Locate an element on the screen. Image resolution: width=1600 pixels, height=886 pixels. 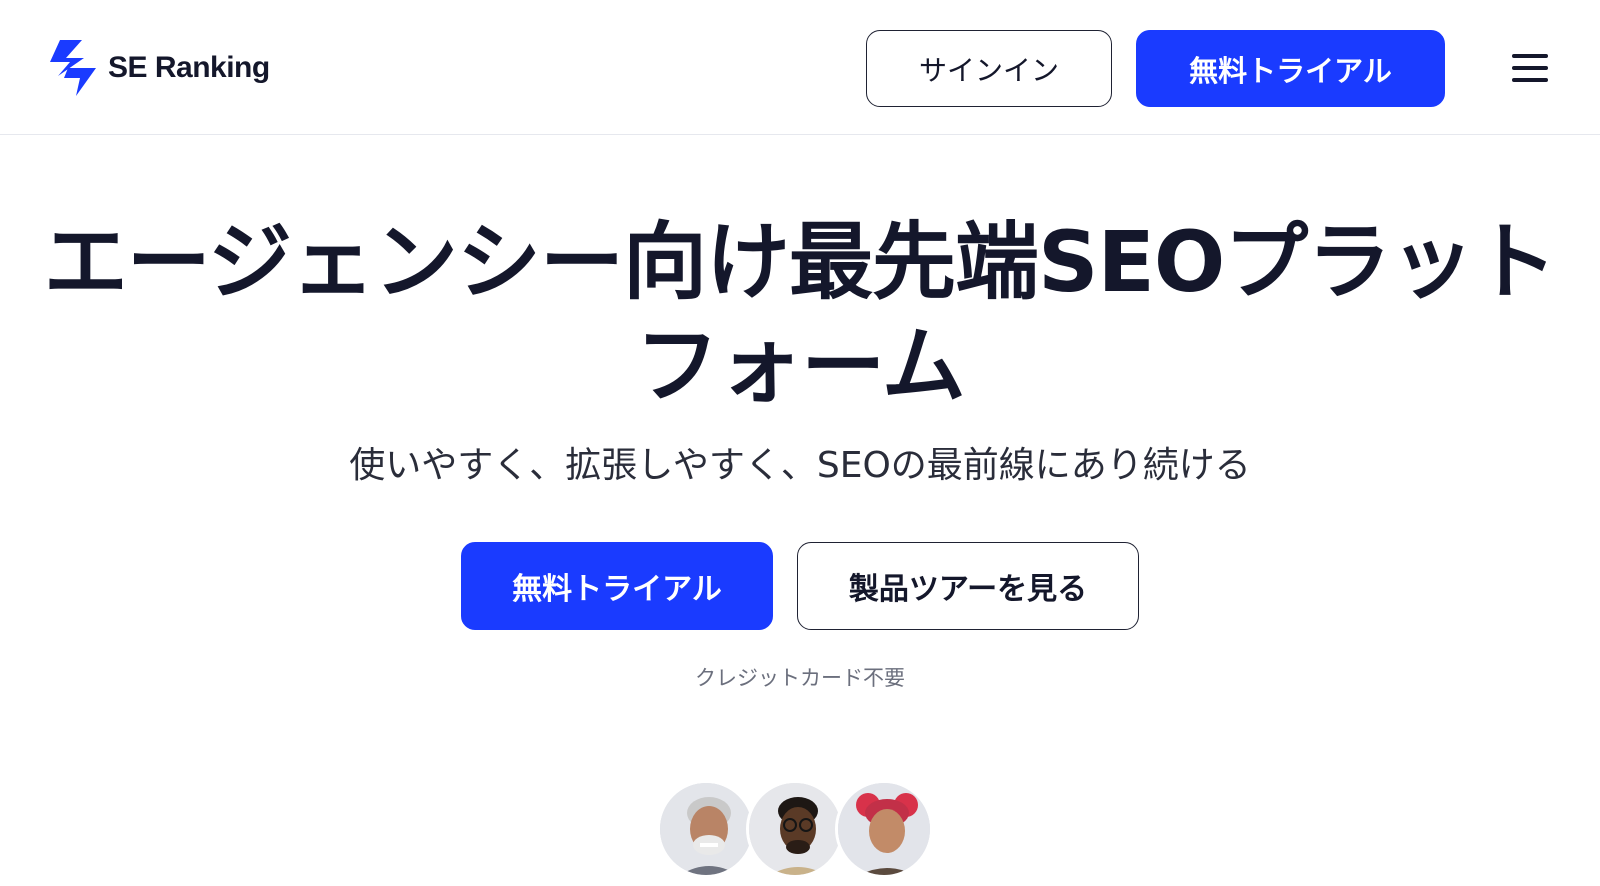
product-tour-button: 製品ツアーを見る is located at coordinates (968, 586).